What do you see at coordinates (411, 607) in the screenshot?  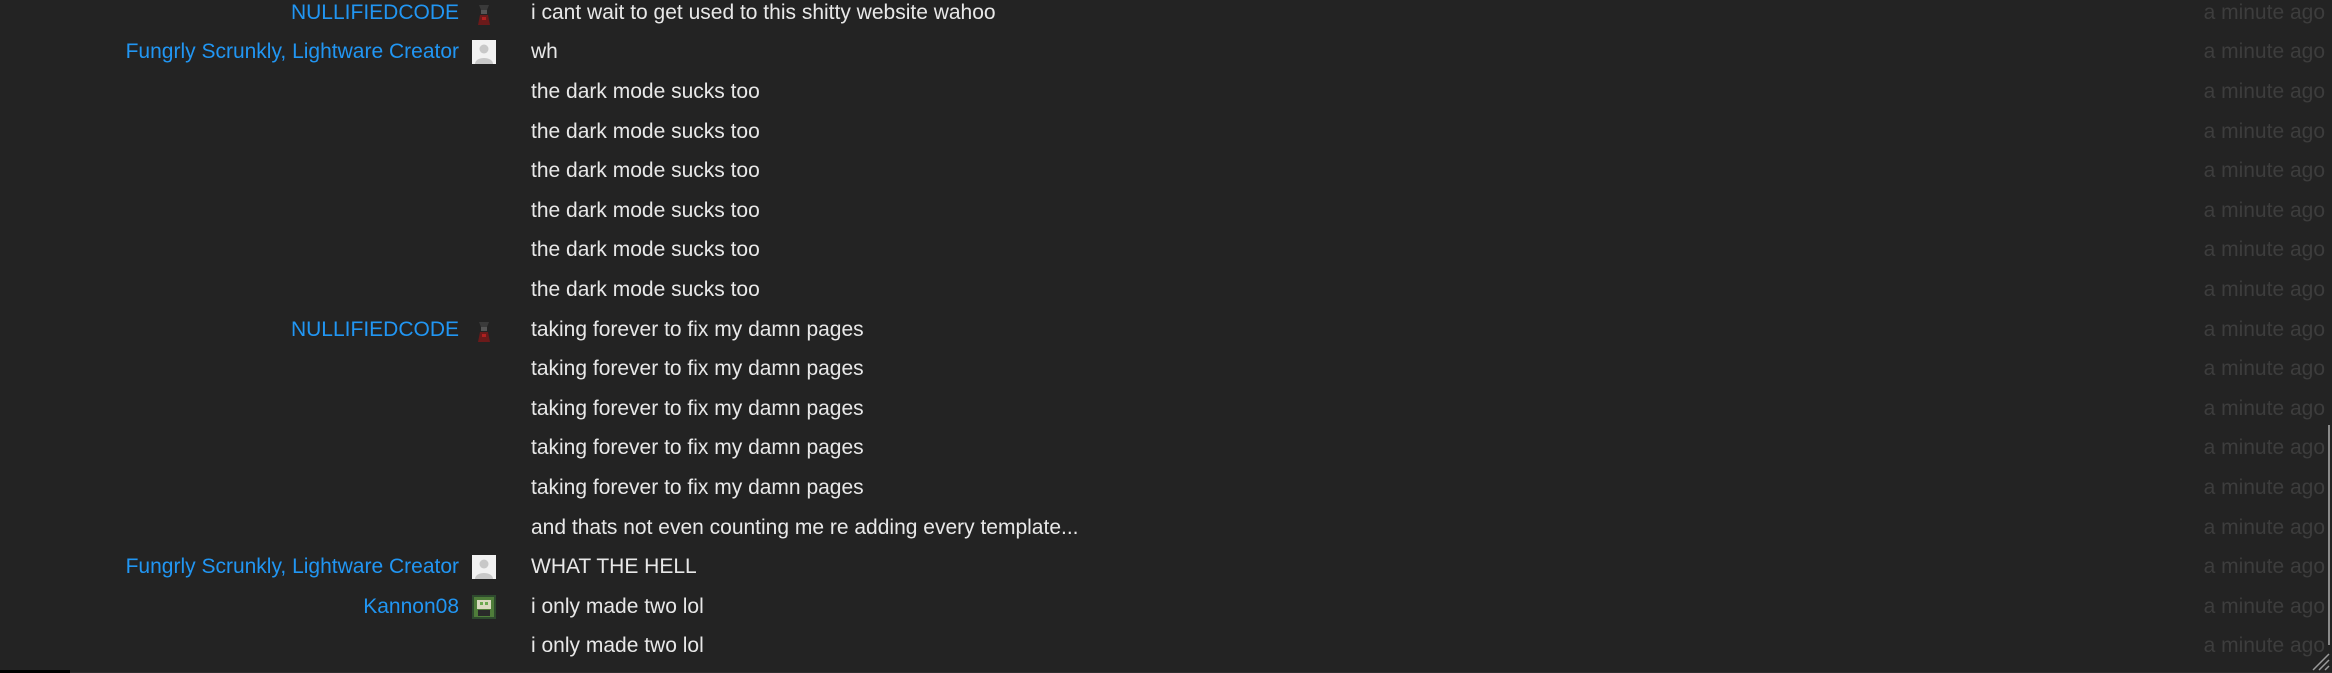 I see `author-name: Kannon08` at bounding box center [411, 607].